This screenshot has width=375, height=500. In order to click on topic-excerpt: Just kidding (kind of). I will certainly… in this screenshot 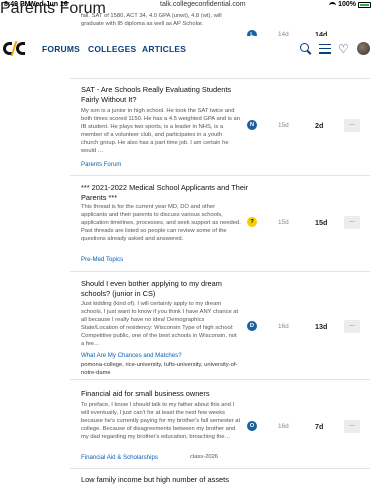, I will do `click(160, 324)`.